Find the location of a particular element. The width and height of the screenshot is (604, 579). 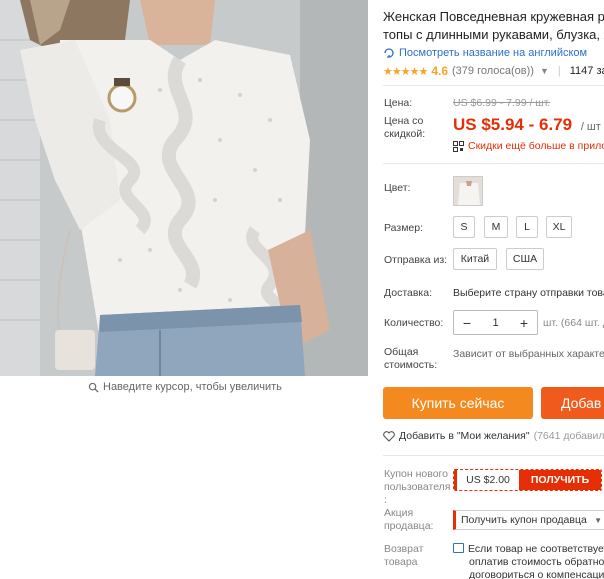

rating-stars-icon: ★★★★★ is located at coordinates (405, 71).